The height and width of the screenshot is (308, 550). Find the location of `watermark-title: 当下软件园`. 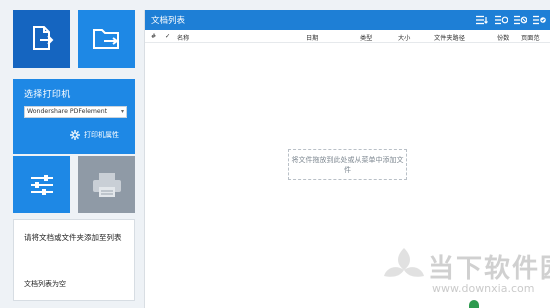

watermark-title: 当下软件园 is located at coordinates (489, 269).